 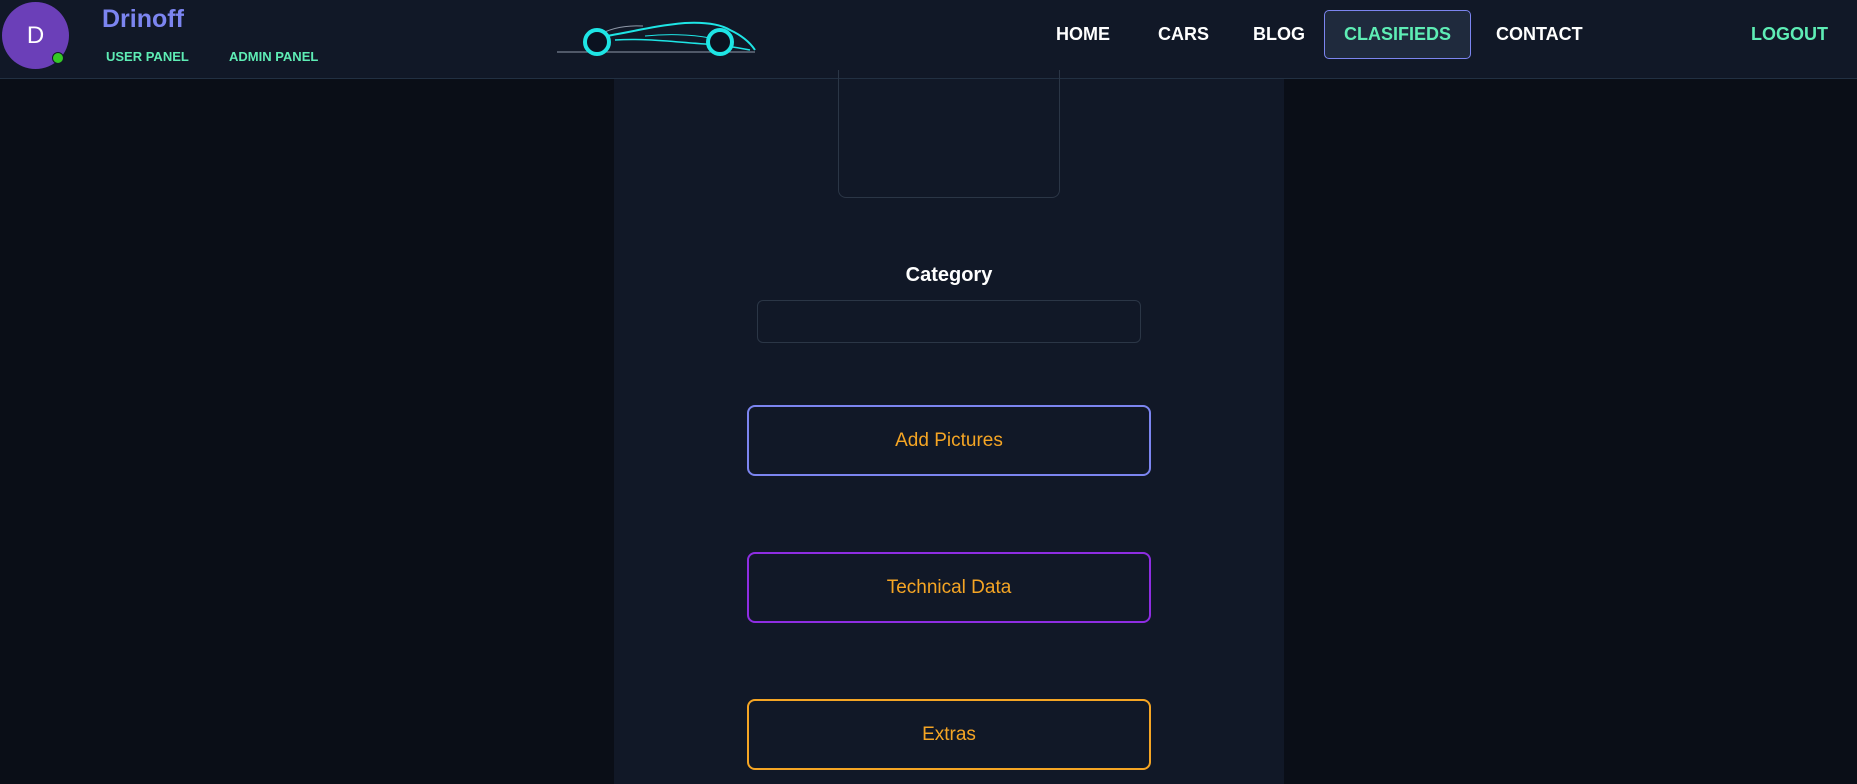 I want to click on extras-button: Extras, so click(x=949, y=734).